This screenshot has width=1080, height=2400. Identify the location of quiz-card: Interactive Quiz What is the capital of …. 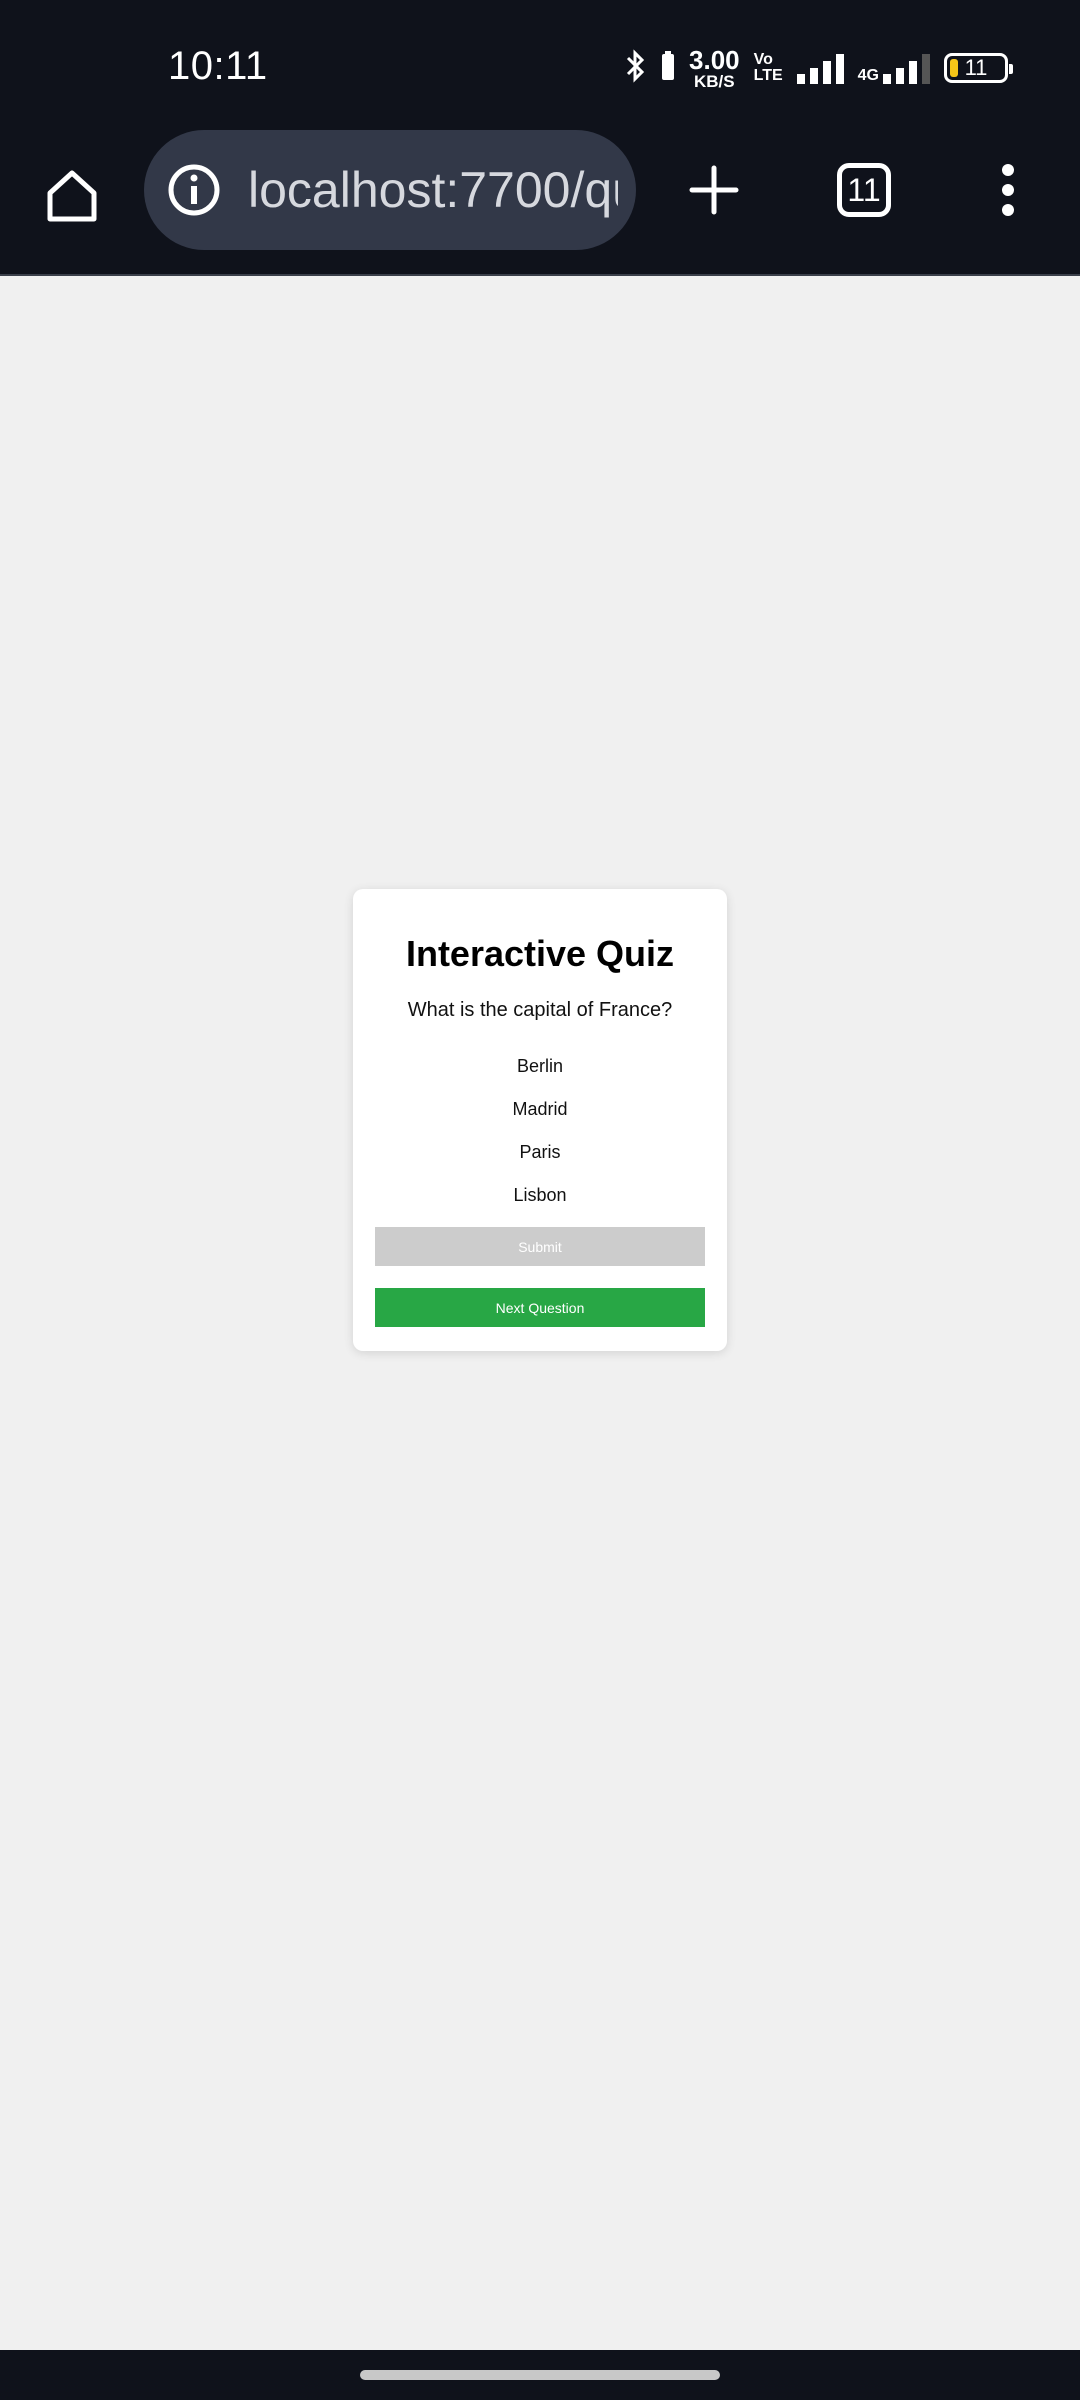
(540, 1120).